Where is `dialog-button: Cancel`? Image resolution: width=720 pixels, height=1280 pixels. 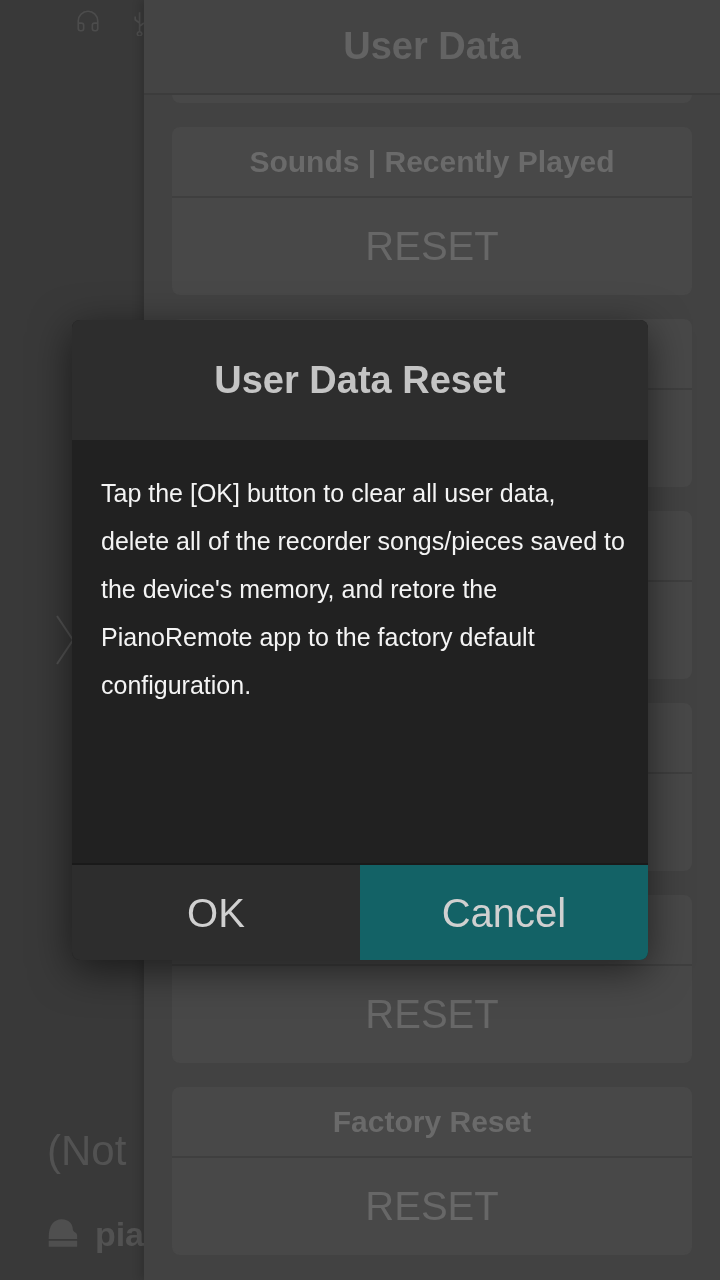
dialog-button: Cancel is located at coordinates (504, 912).